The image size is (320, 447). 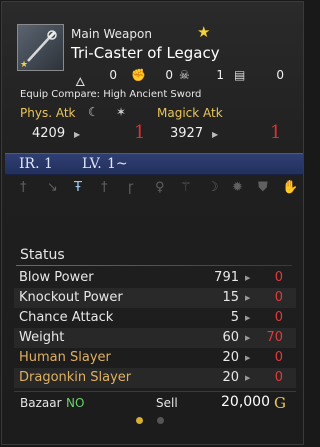 I want to click on phys-atk-label: Phys. Atk, so click(x=48, y=113).